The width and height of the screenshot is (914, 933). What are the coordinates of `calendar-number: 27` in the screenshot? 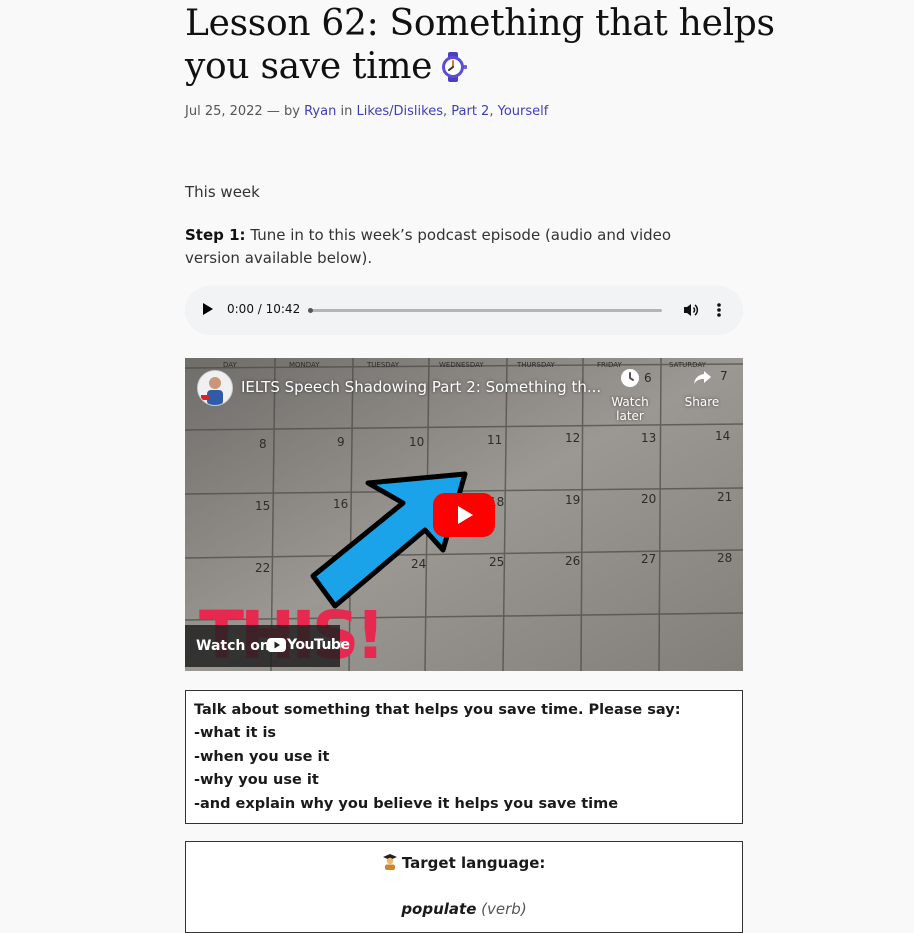 It's located at (648, 559).